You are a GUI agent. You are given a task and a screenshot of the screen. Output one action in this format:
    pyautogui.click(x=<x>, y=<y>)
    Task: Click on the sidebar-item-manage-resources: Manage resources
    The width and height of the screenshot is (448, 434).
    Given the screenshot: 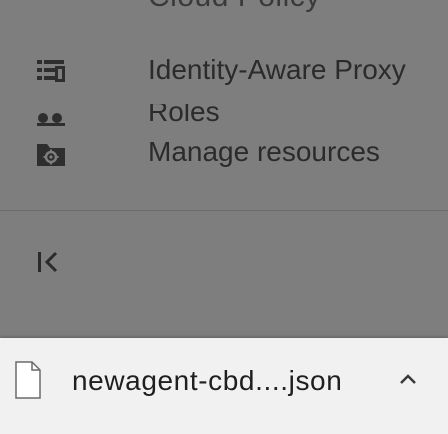 What is the action you would take?
    pyautogui.click(x=224, y=153)
    